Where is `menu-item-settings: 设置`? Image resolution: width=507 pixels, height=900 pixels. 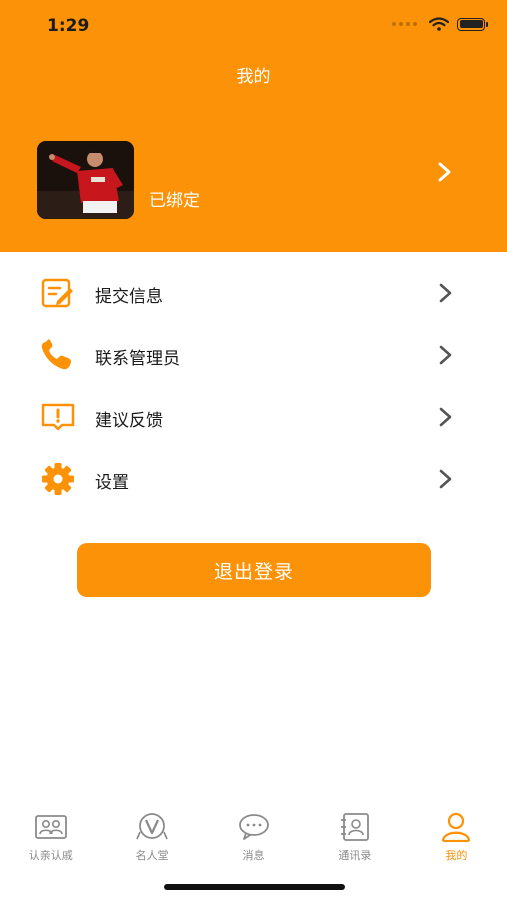
menu-item-settings: 设置 is located at coordinates (253, 479).